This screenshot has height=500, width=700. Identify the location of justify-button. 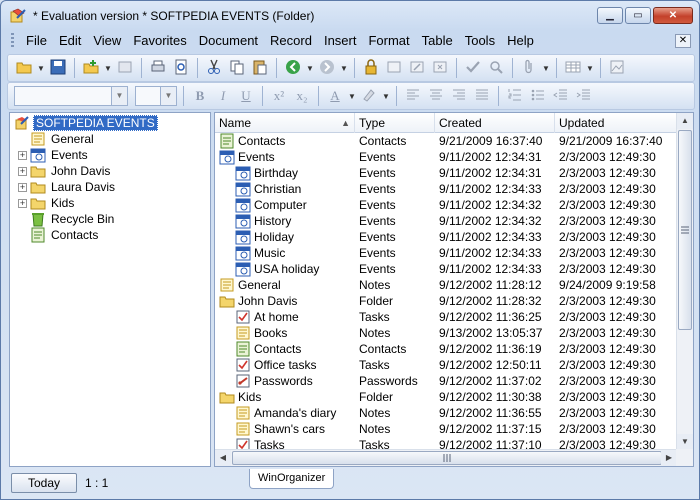
(482, 96).